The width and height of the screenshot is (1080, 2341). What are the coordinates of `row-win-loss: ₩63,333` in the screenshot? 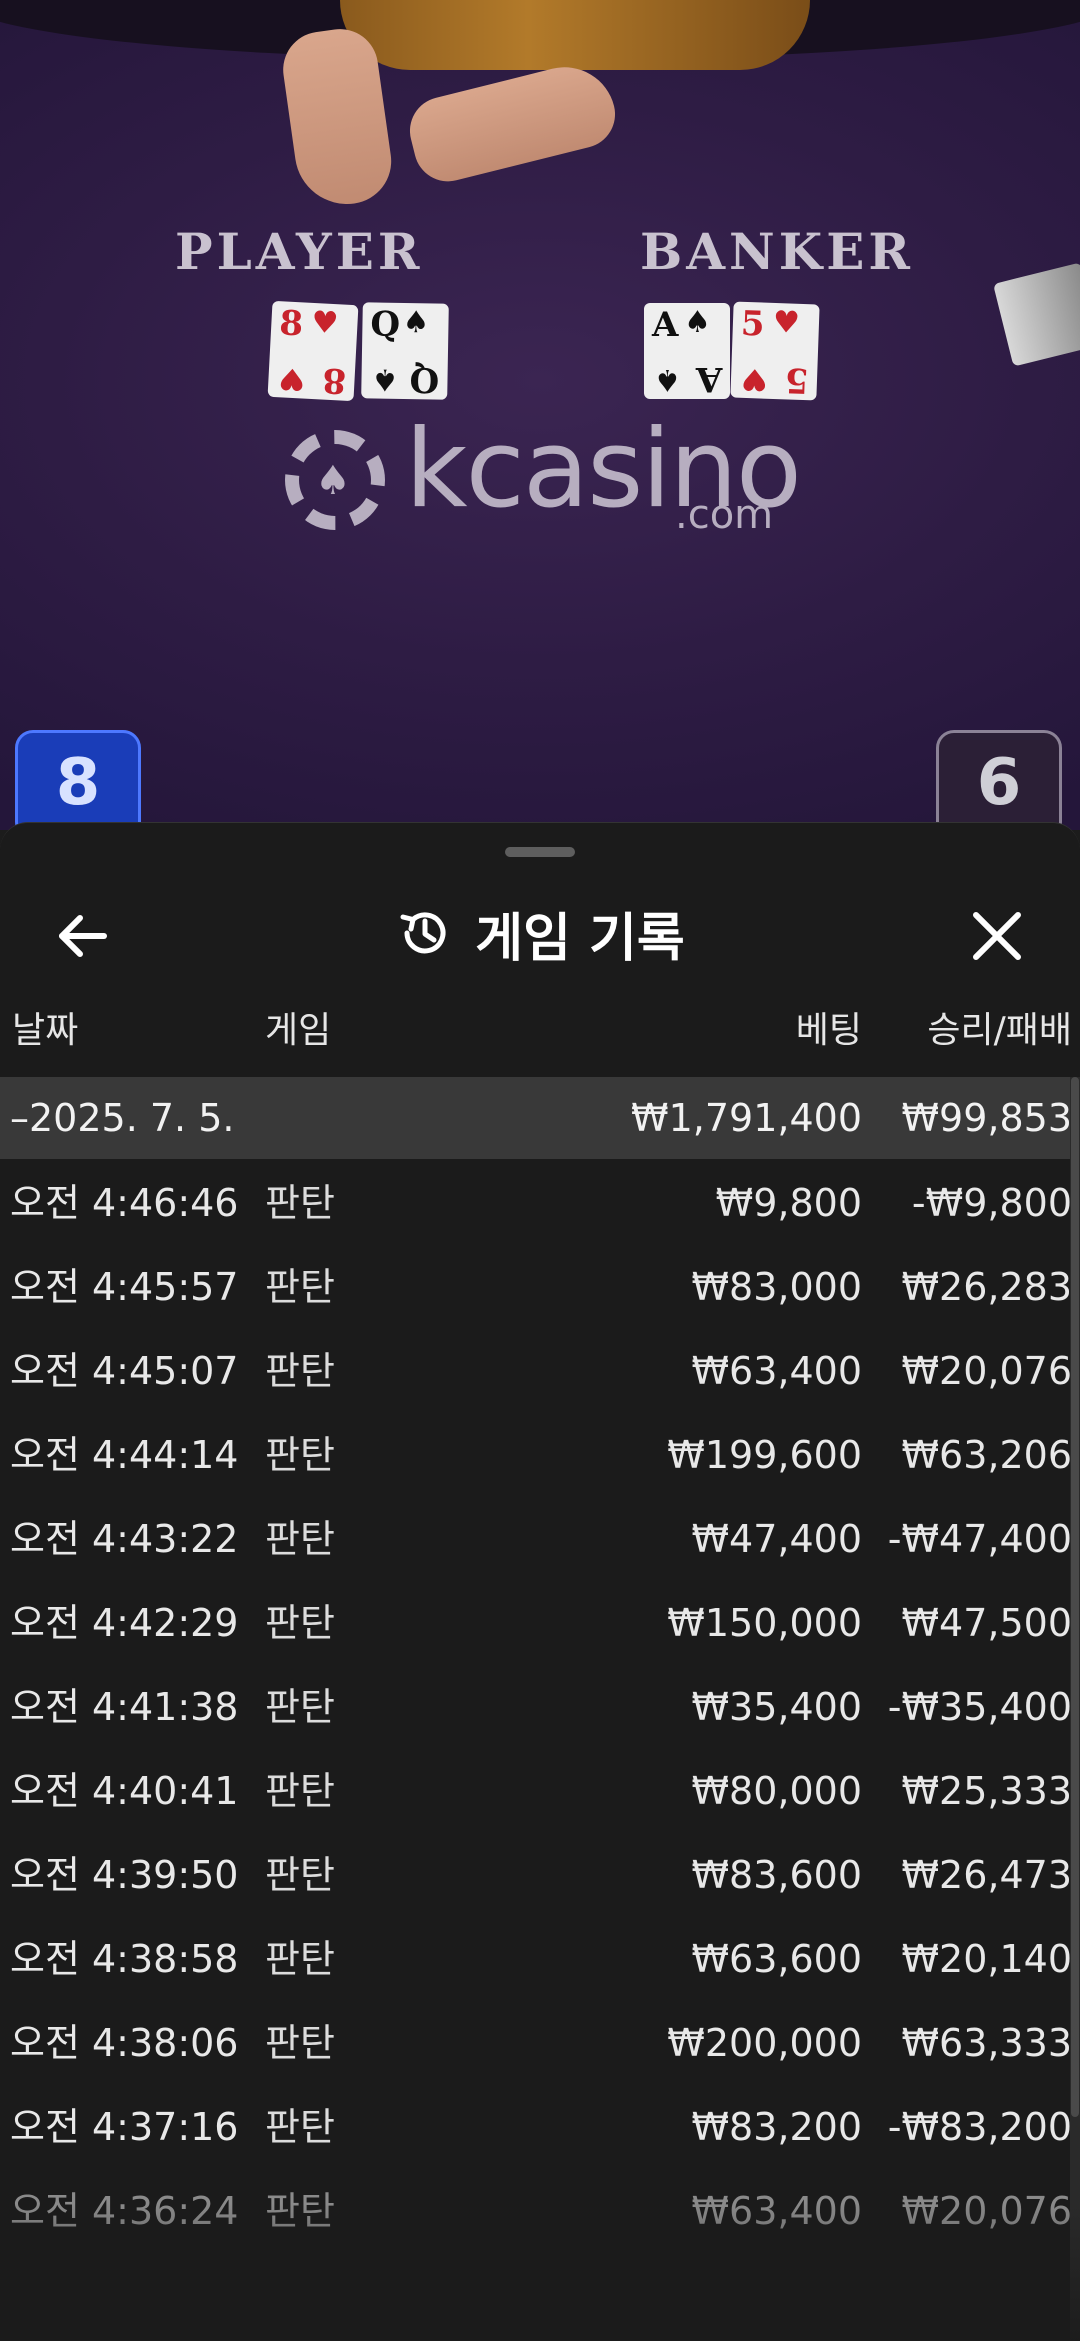 It's located at (986, 2043).